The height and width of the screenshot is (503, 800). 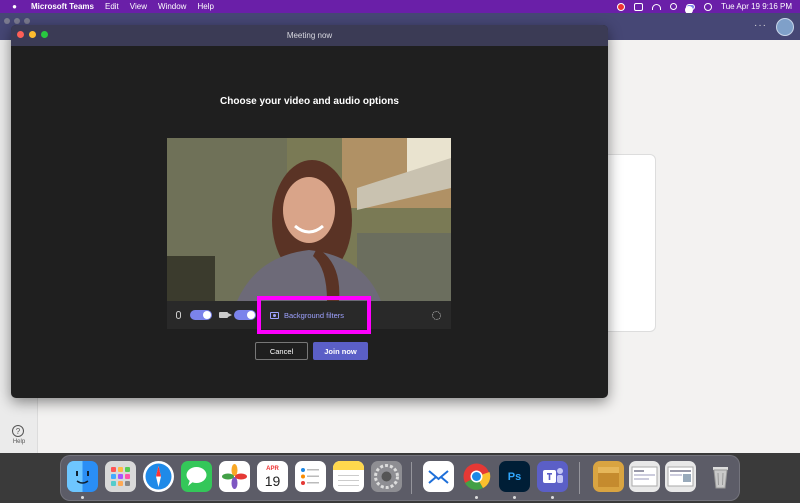 I want to click on photos-icon, so click(x=234, y=476).